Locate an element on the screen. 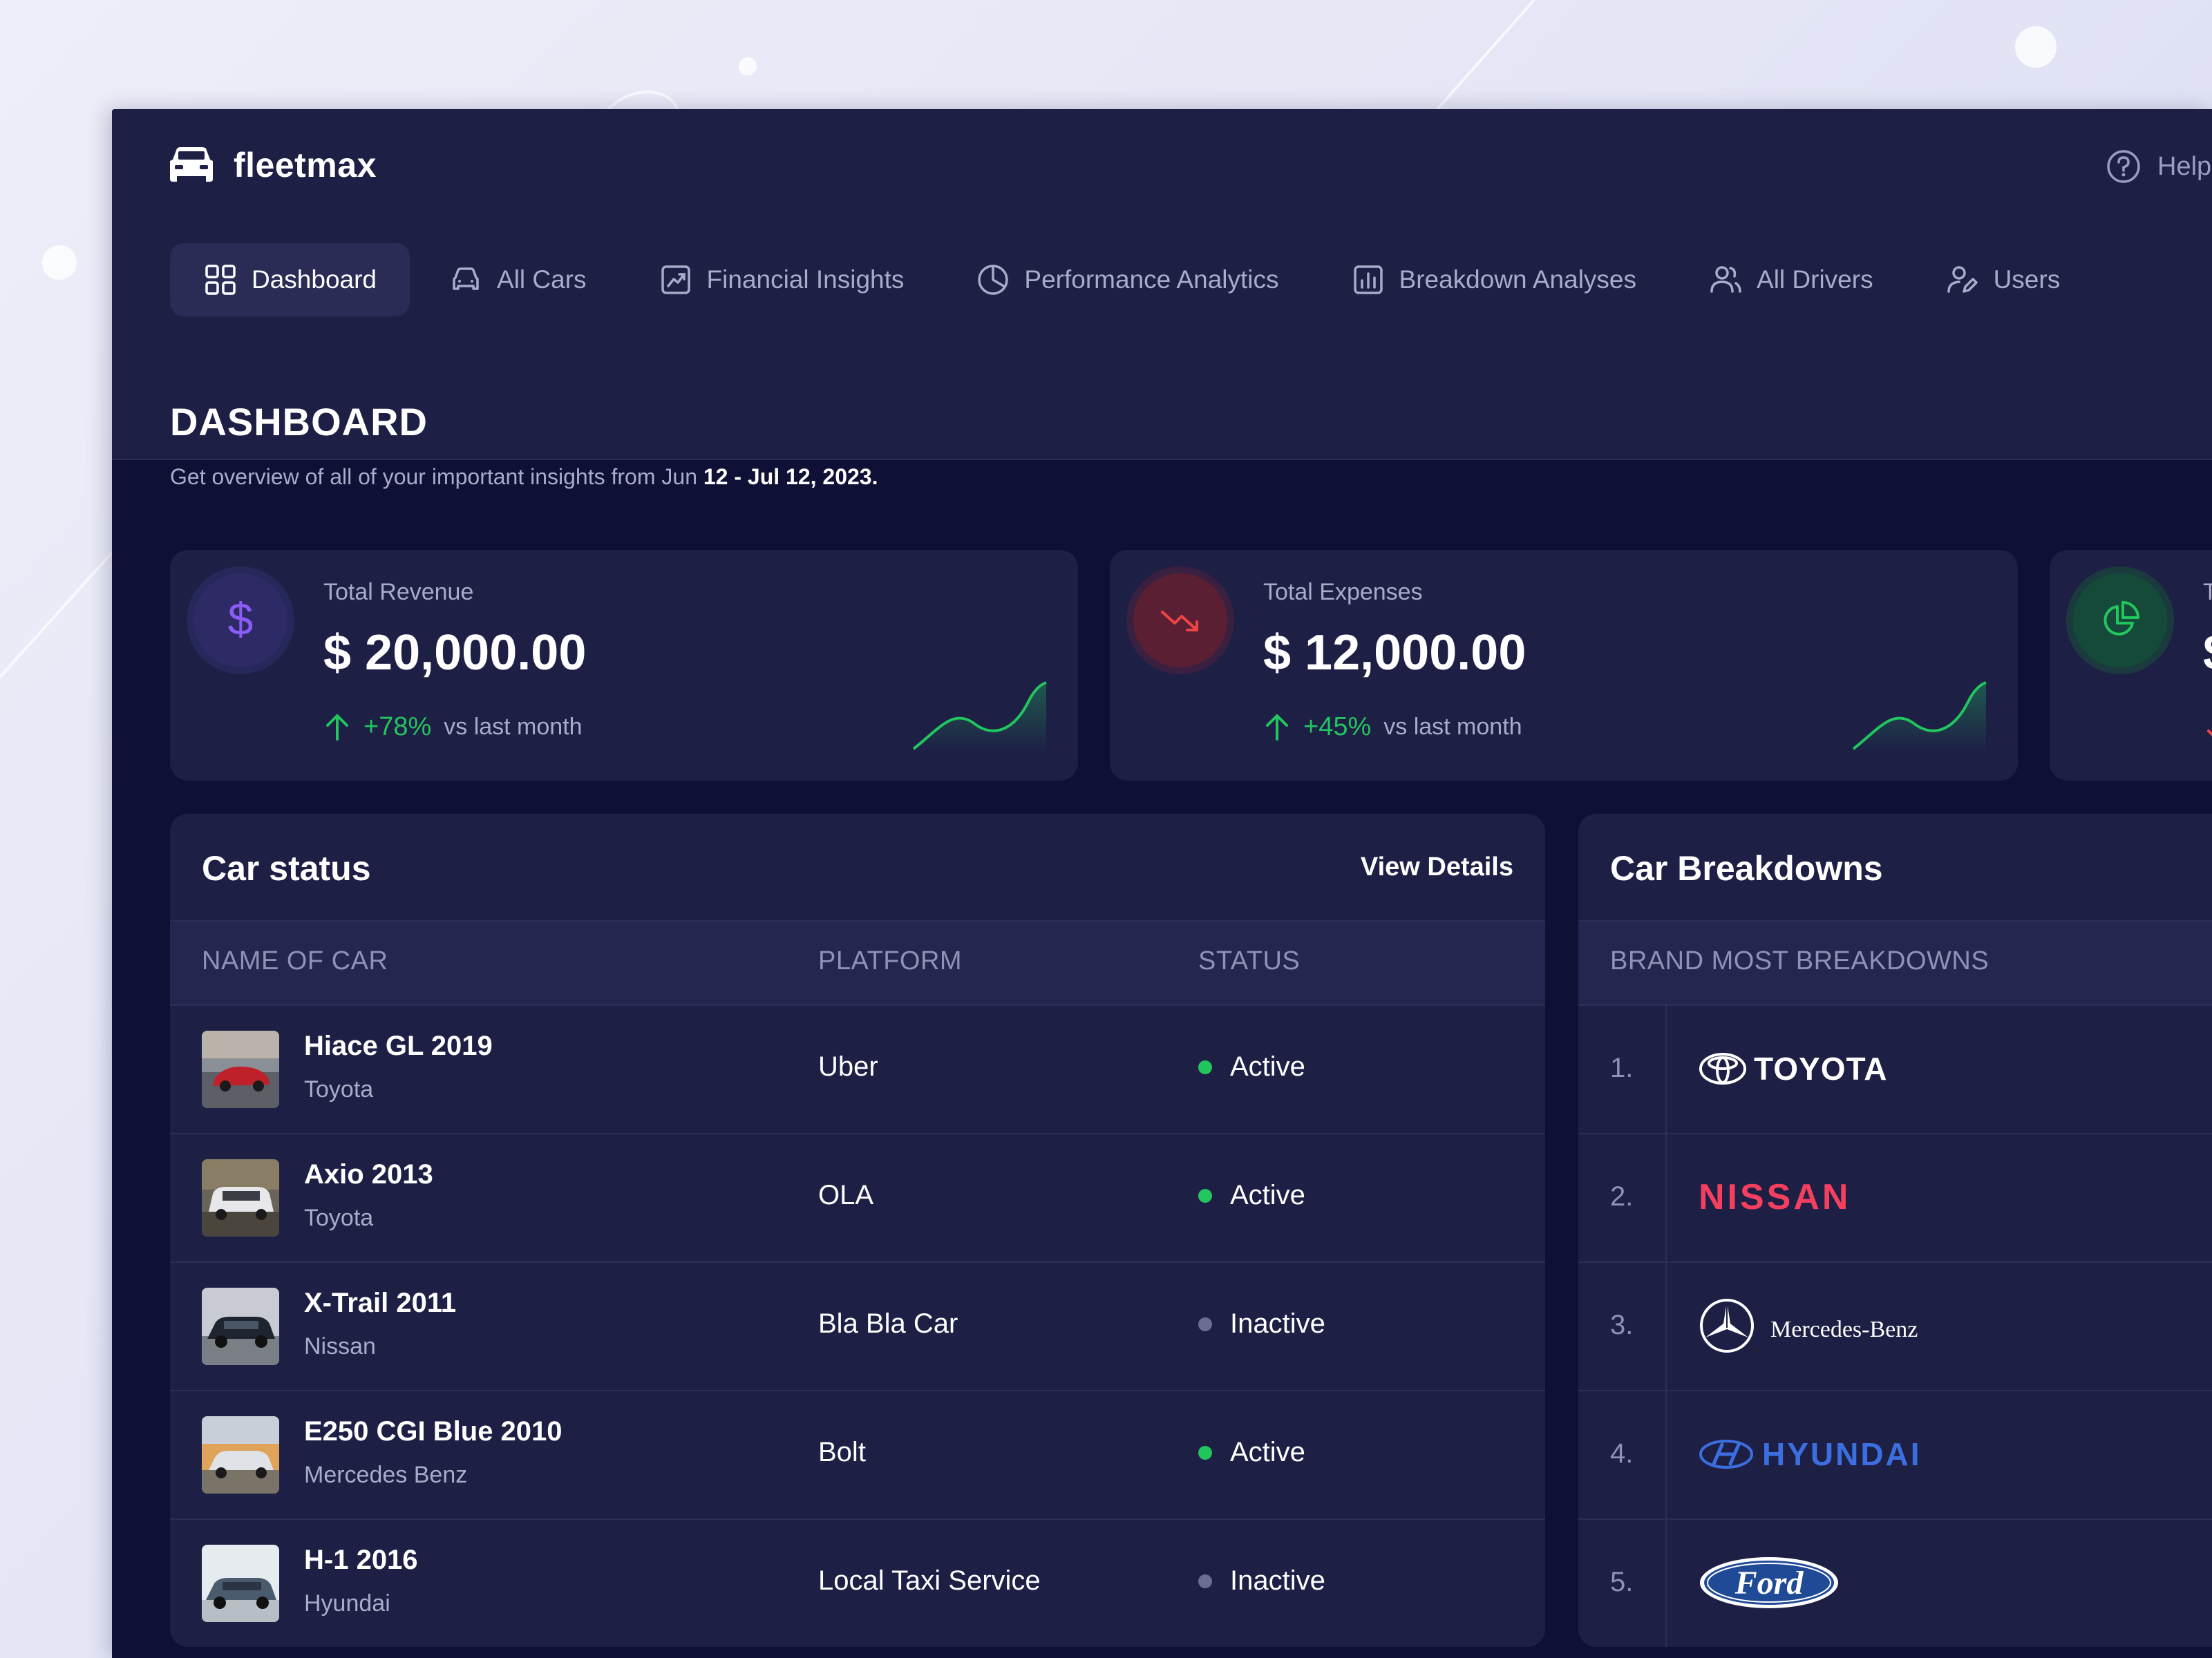 This screenshot has height=1658, width=2212. trend-down-icon is located at coordinates (2209, 733).